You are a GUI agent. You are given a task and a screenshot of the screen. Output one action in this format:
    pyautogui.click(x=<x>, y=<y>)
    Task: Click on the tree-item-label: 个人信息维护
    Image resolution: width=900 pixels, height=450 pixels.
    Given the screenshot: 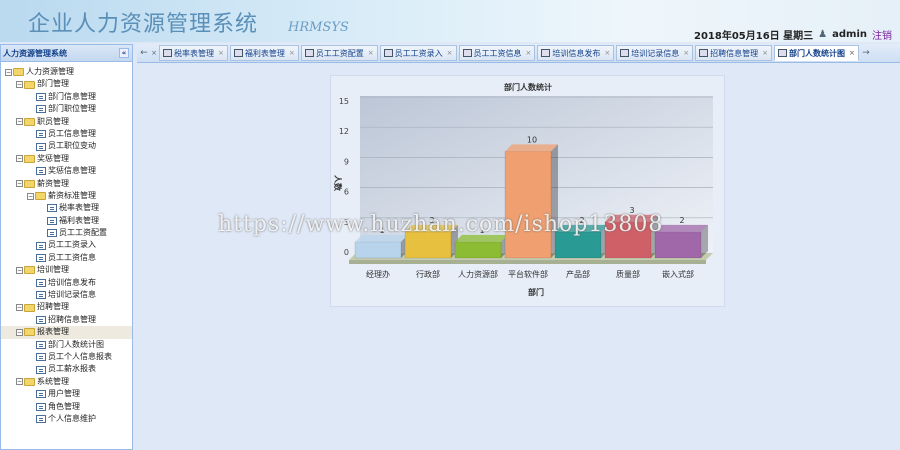 What is the action you would take?
    pyautogui.click(x=72, y=418)
    